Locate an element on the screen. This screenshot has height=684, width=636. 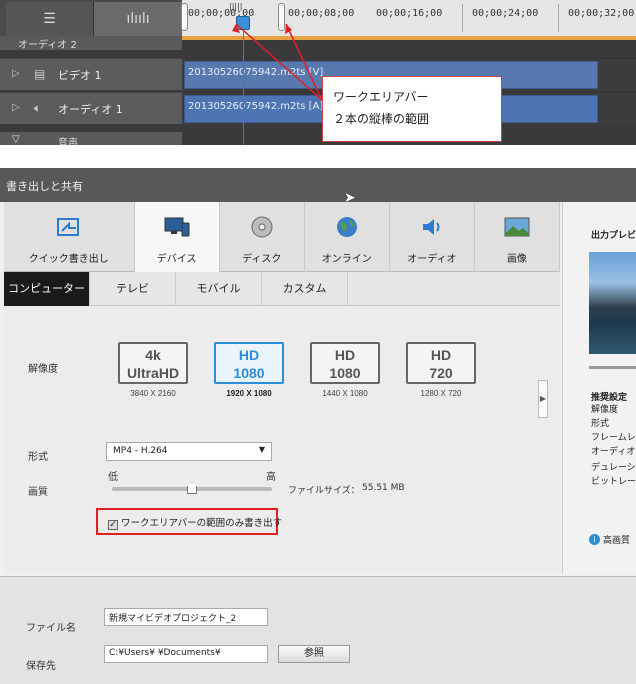
work-area-only-label: ワークエリアバーの範囲のみ書き出す is located at coordinates (202, 523).